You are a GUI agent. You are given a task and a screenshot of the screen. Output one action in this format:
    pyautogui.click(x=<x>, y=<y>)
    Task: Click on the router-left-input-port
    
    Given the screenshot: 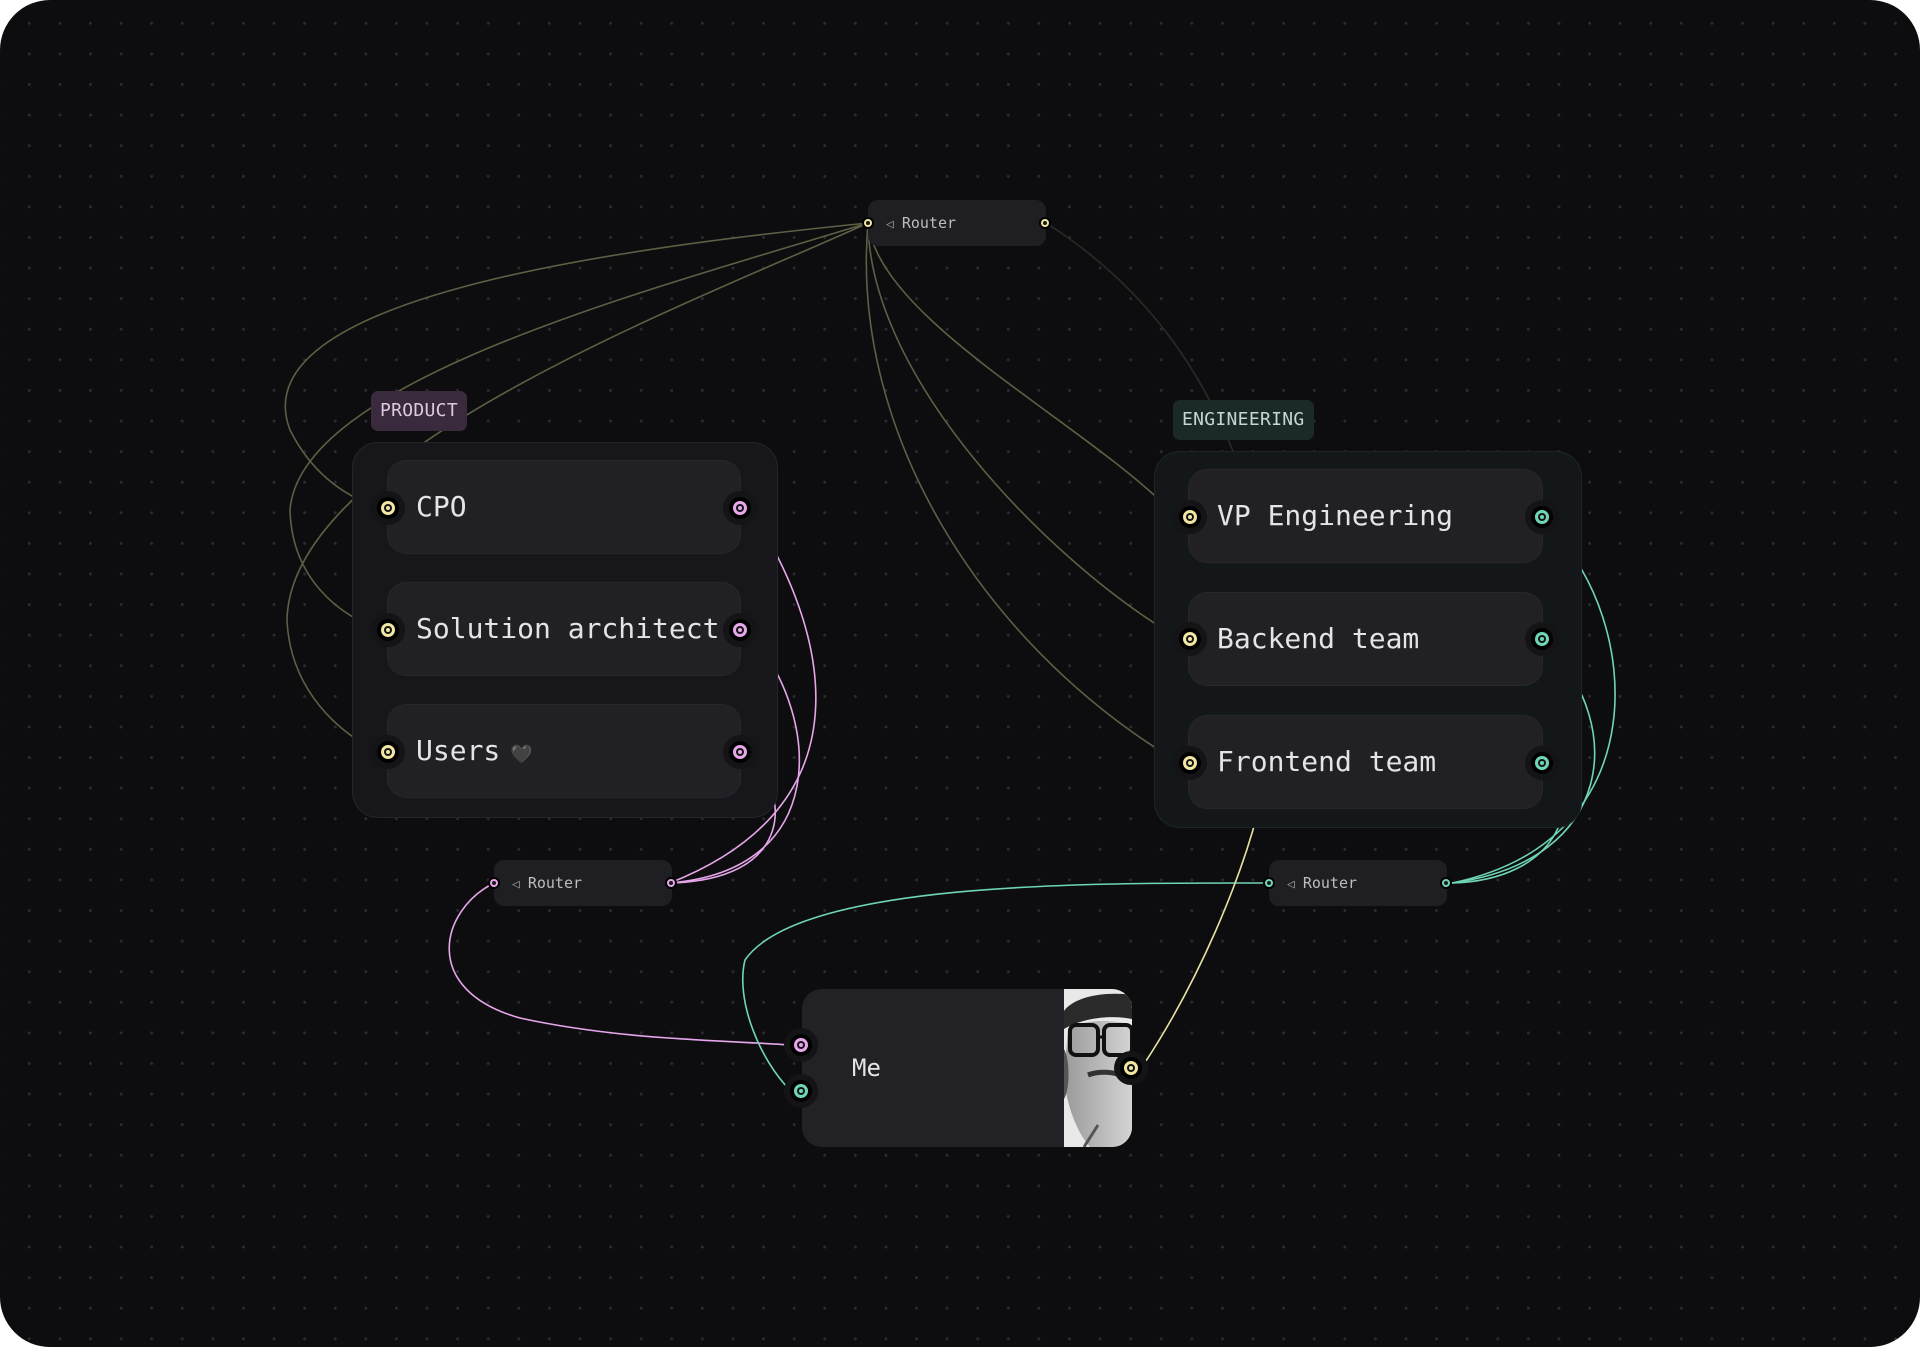 What is the action you would take?
    pyautogui.click(x=494, y=883)
    